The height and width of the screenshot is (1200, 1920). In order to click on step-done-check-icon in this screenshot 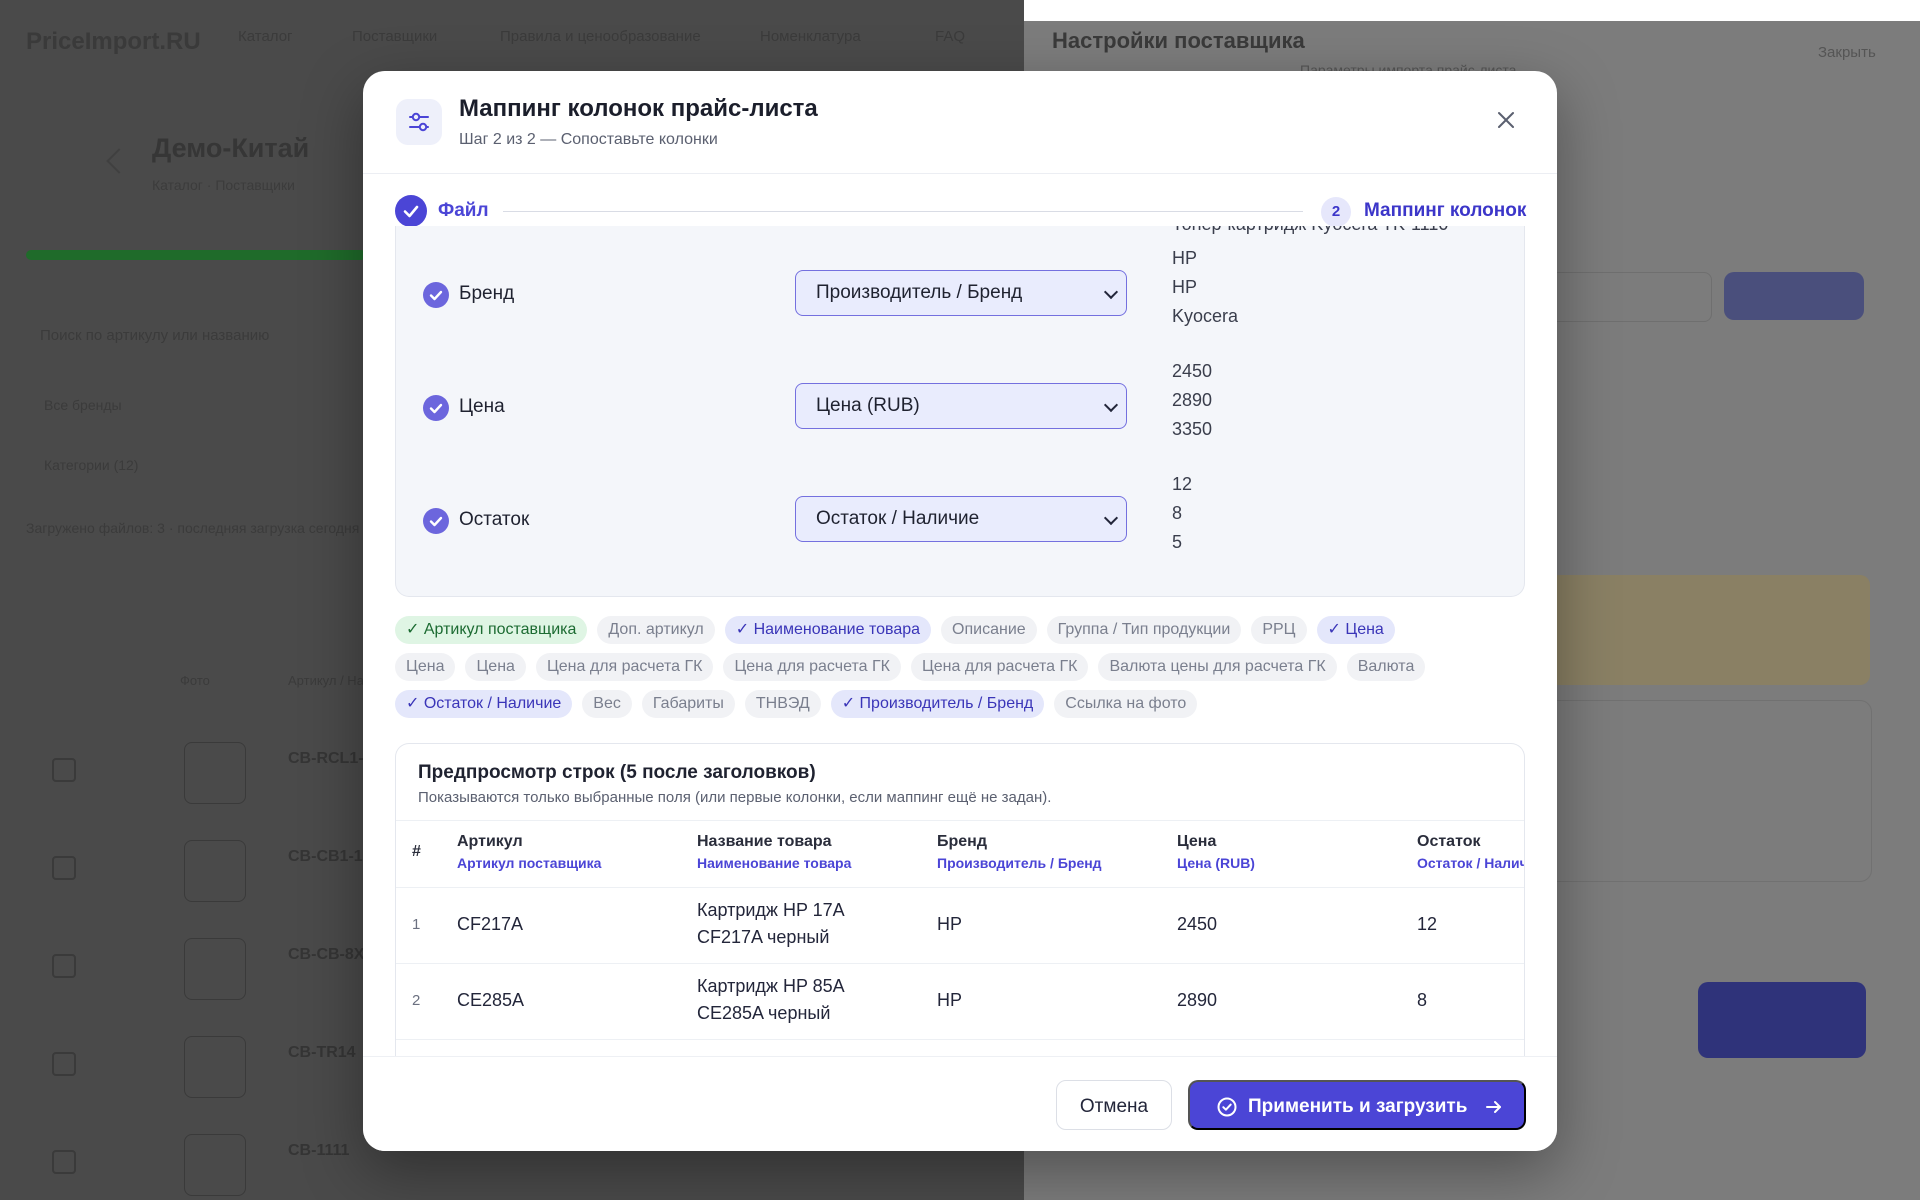, I will do `click(411, 211)`.